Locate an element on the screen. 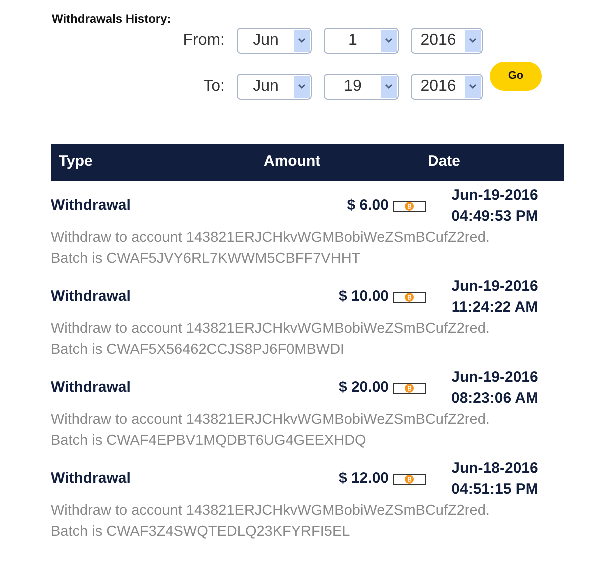 This screenshot has width=596, height=573. go-button: Go is located at coordinates (516, 76).